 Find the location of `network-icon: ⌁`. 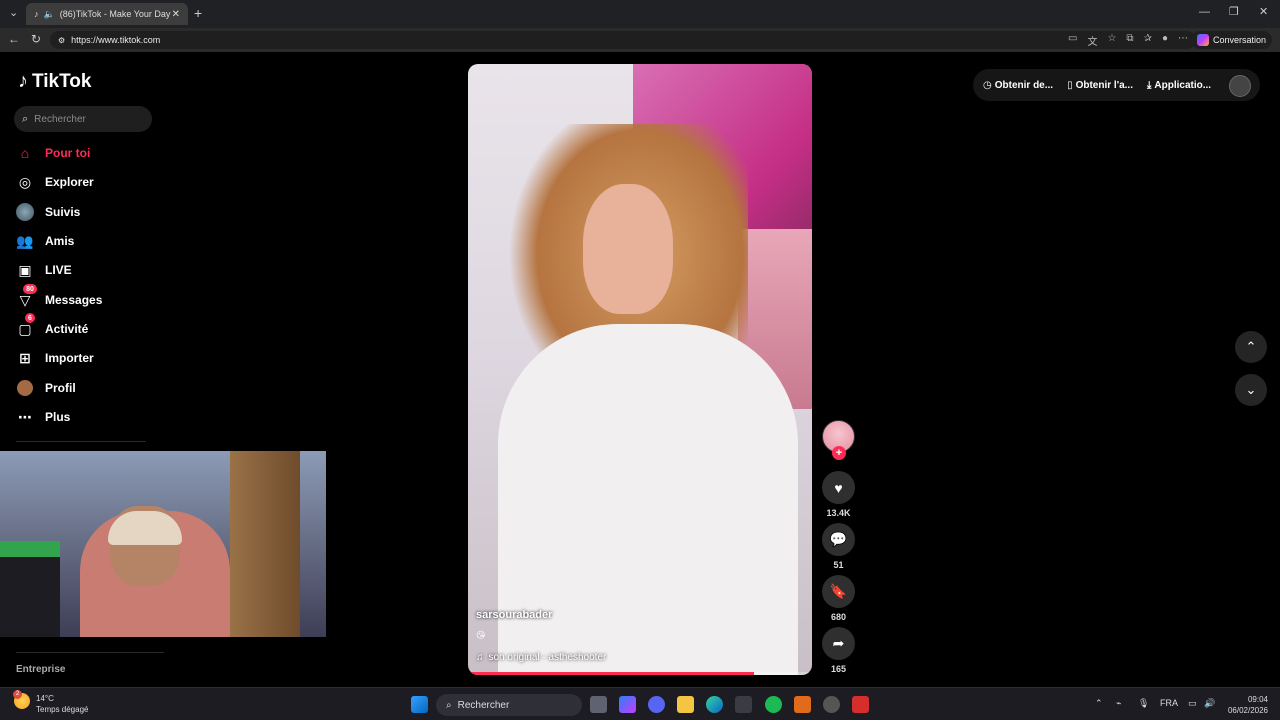

network-icon: ⌁ is located at coordinates (1118, 703).